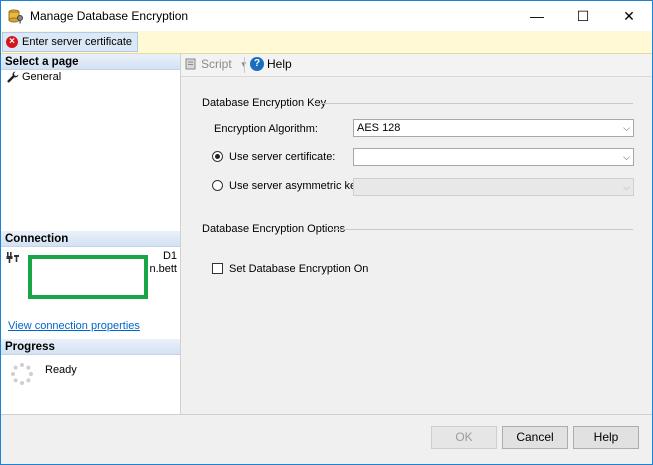 The image size is (653, 465). I want to click on progress-status: Ready, so click(61, 370).